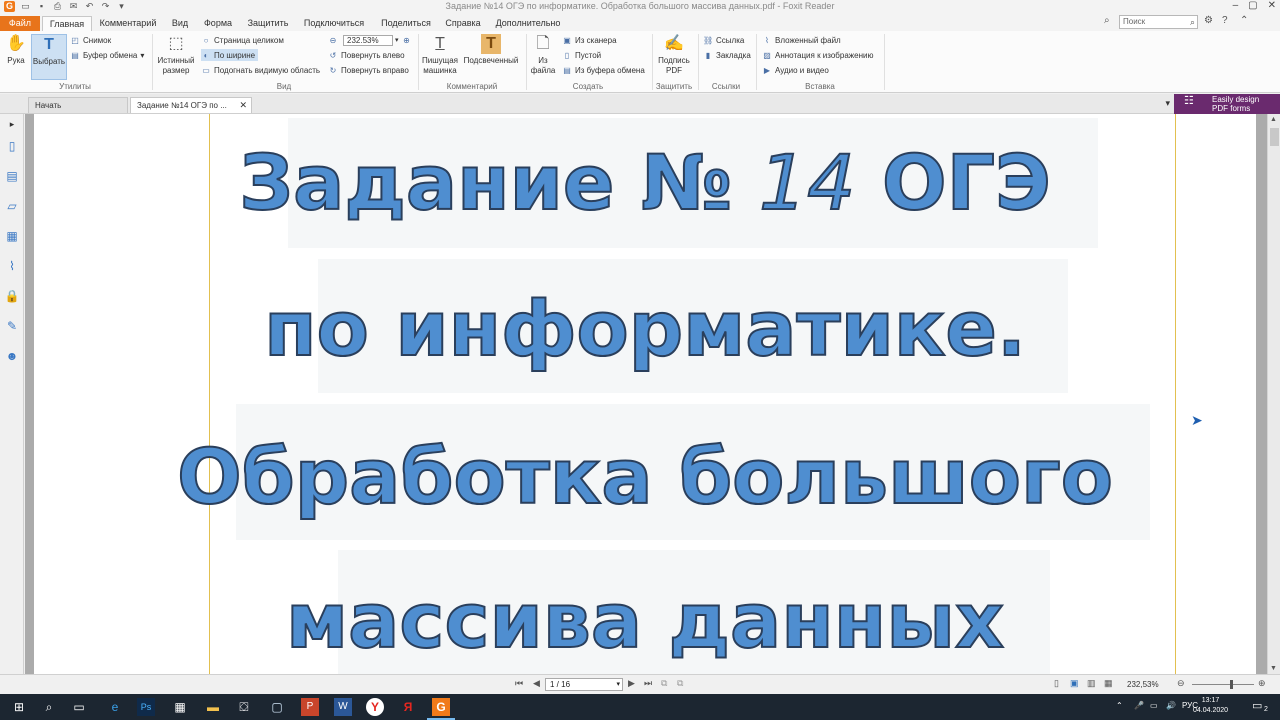 This screenshot has width=1280, height=720. Describe the element at coordinates (1210, 706) in the screenshot. I see `clock: 13:17 04.04.2020` at that location.